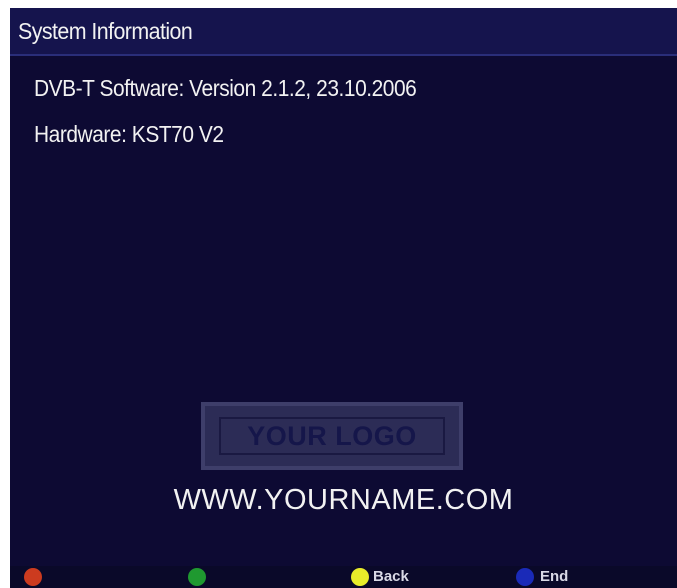  What do you see at coordinates (129, 134) in the screenshot?
I see `hardware-version-text: Hardware: KST70 V2` at bounding box center [129, 134].